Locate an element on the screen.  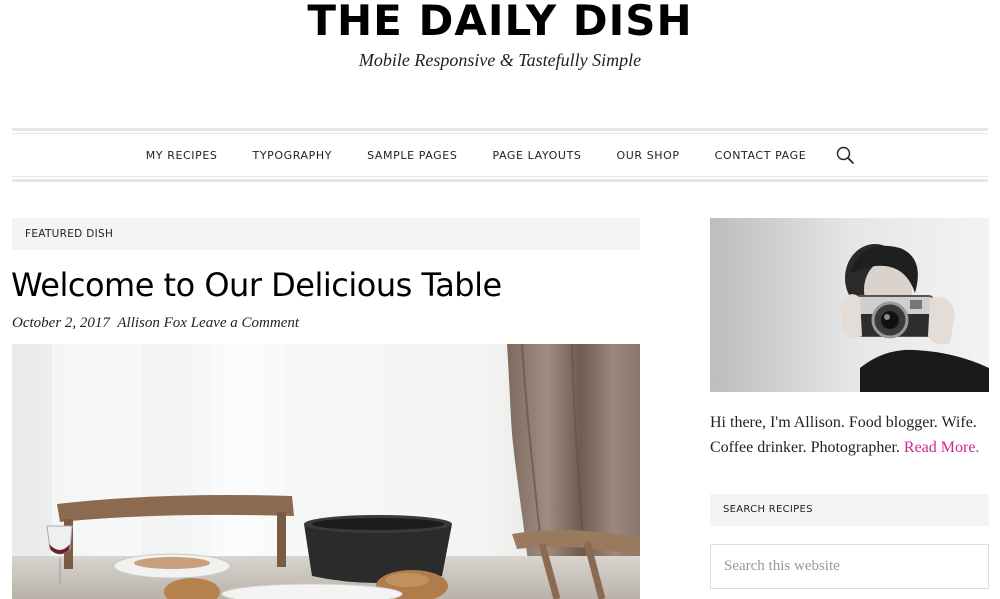
nav-item-our-shop: OUR SHOP is located at coordinates (647, 155).